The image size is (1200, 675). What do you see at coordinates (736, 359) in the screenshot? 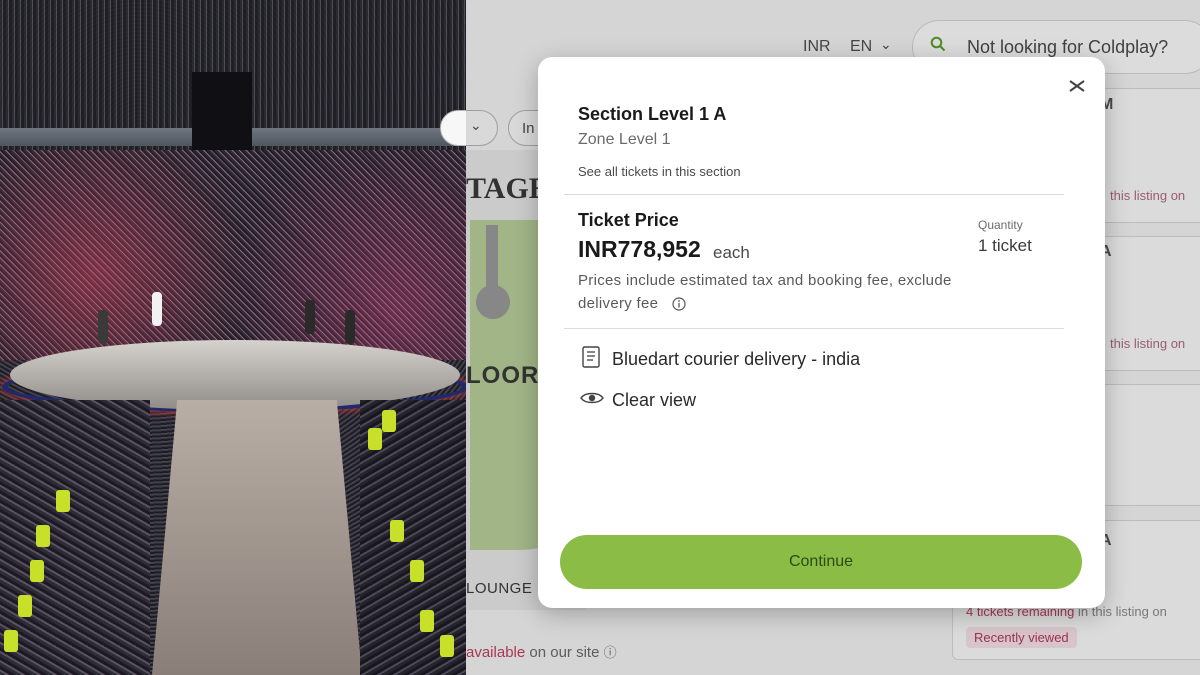
I see `delivery-method: Bluedart courier delivery - india` at bounding box center [736, 359].